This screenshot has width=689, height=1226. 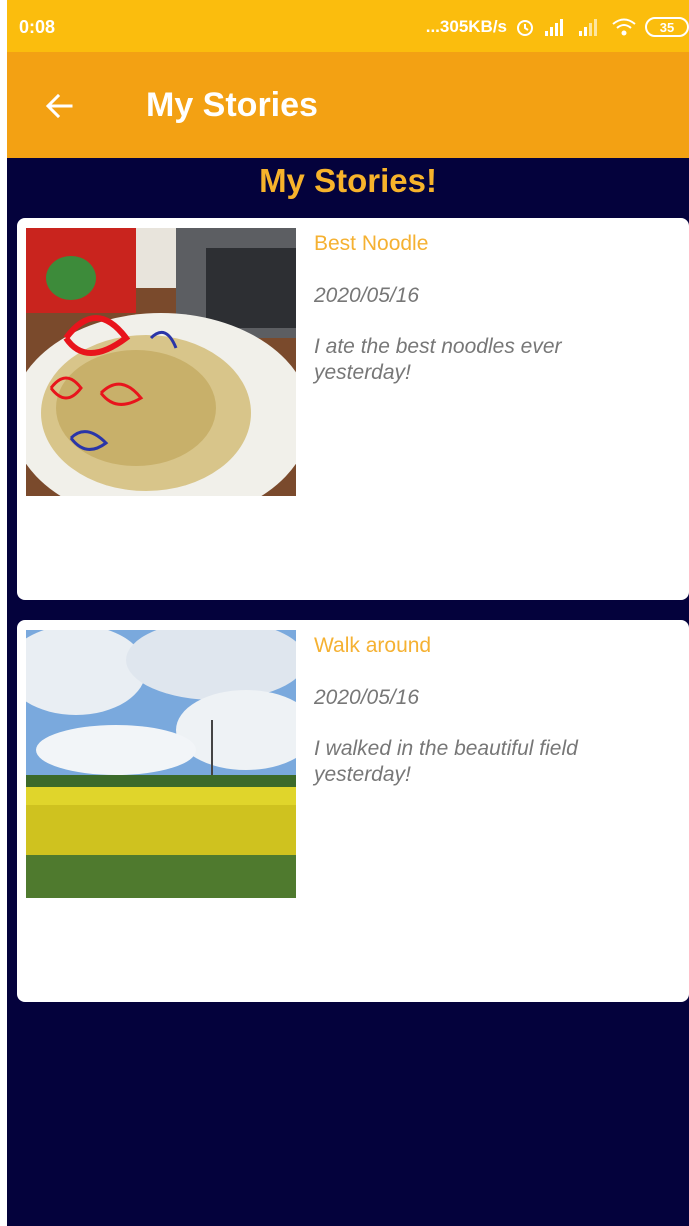 I want to click on status-time: 0:08, so click(x=37, y=27).